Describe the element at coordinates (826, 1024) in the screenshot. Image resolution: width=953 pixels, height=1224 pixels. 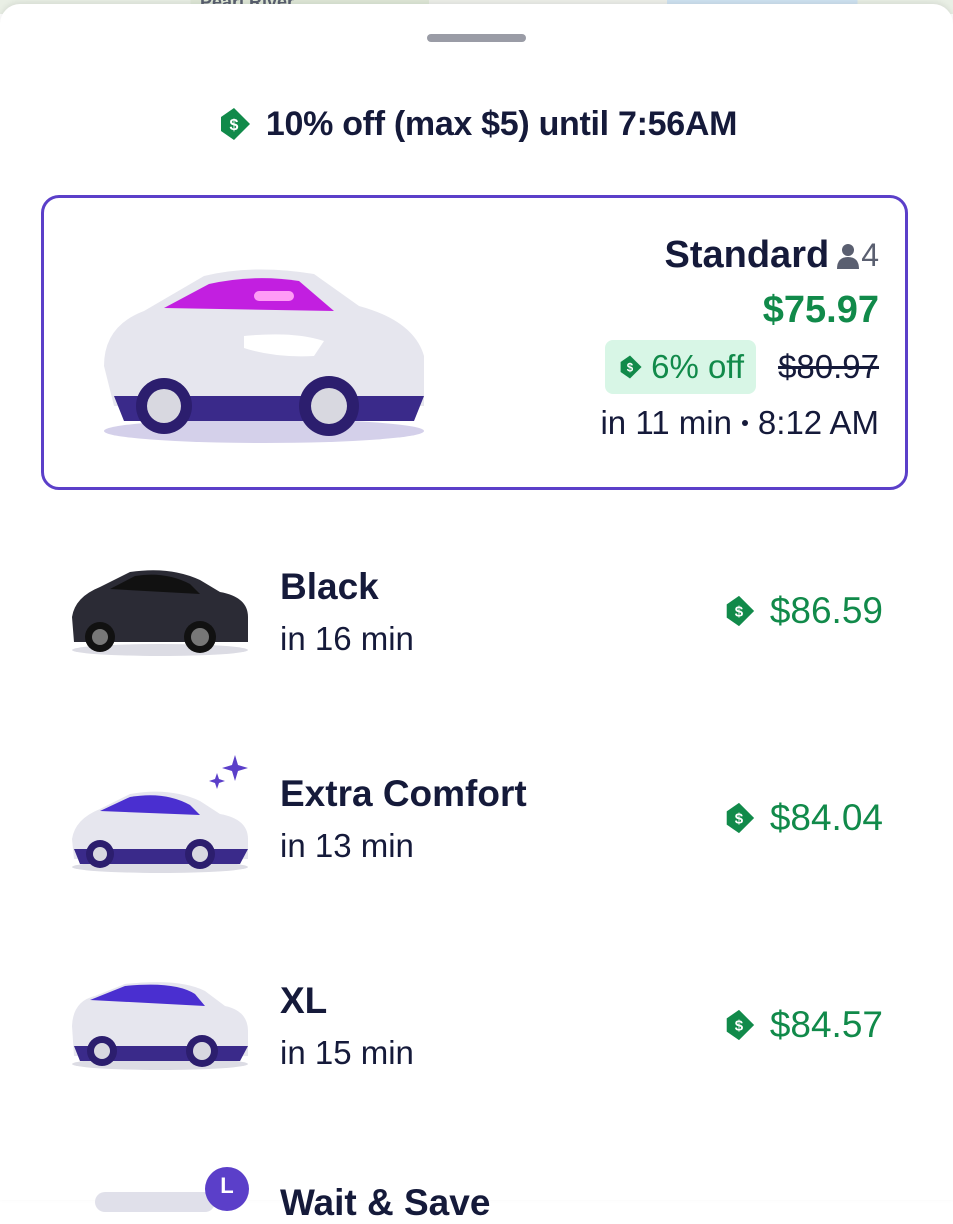
I see `option-price-value: $84.57` at that location.